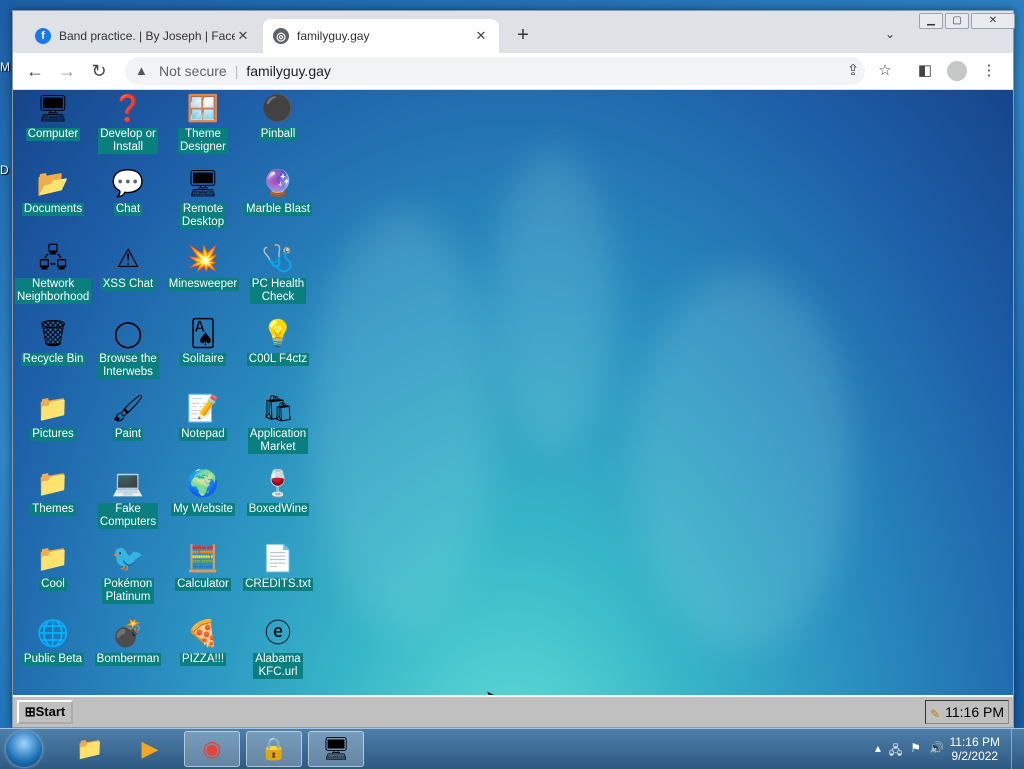  I want to click on desktop-icon-label: Fake Computers, so click(128, 516).